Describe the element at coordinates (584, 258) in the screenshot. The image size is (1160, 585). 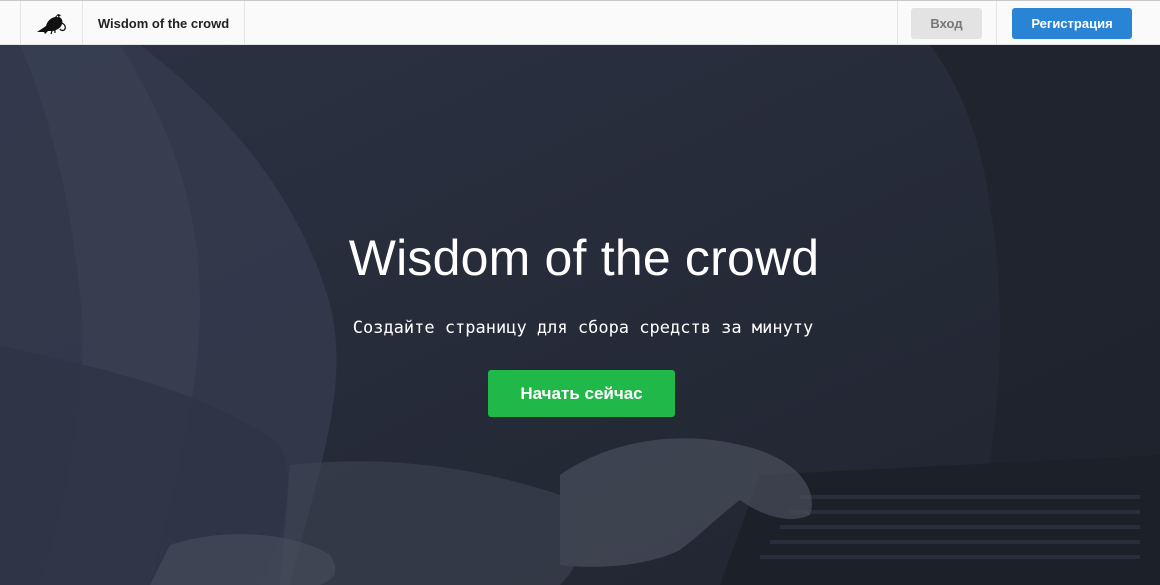
I see `hero-title: Wisdom of the crowd` at that location.